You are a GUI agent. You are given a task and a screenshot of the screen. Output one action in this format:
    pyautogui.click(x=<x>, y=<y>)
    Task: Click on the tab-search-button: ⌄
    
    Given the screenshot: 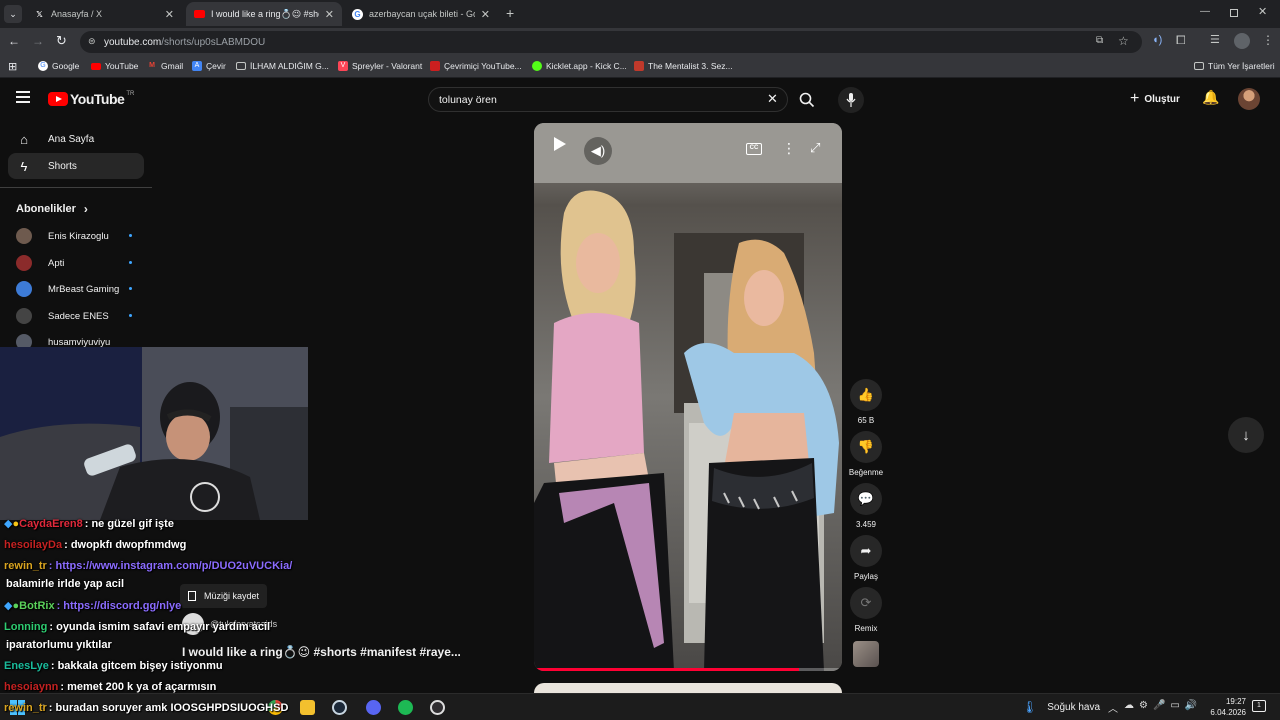 What is the action you would take?
    pyautogui.click(x=13, y=14)
    